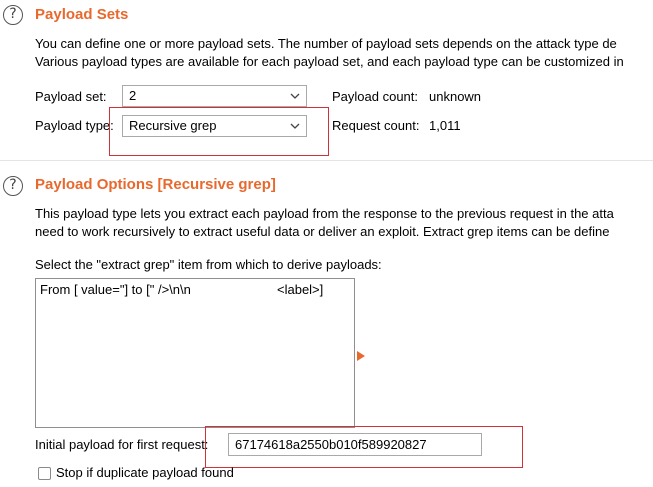 This screenshot has width=653, height=487. What do you see at coordinates (214, 96) in the screenshot?
I see `payload-set-select: 2` at bounding box center [214, 96].